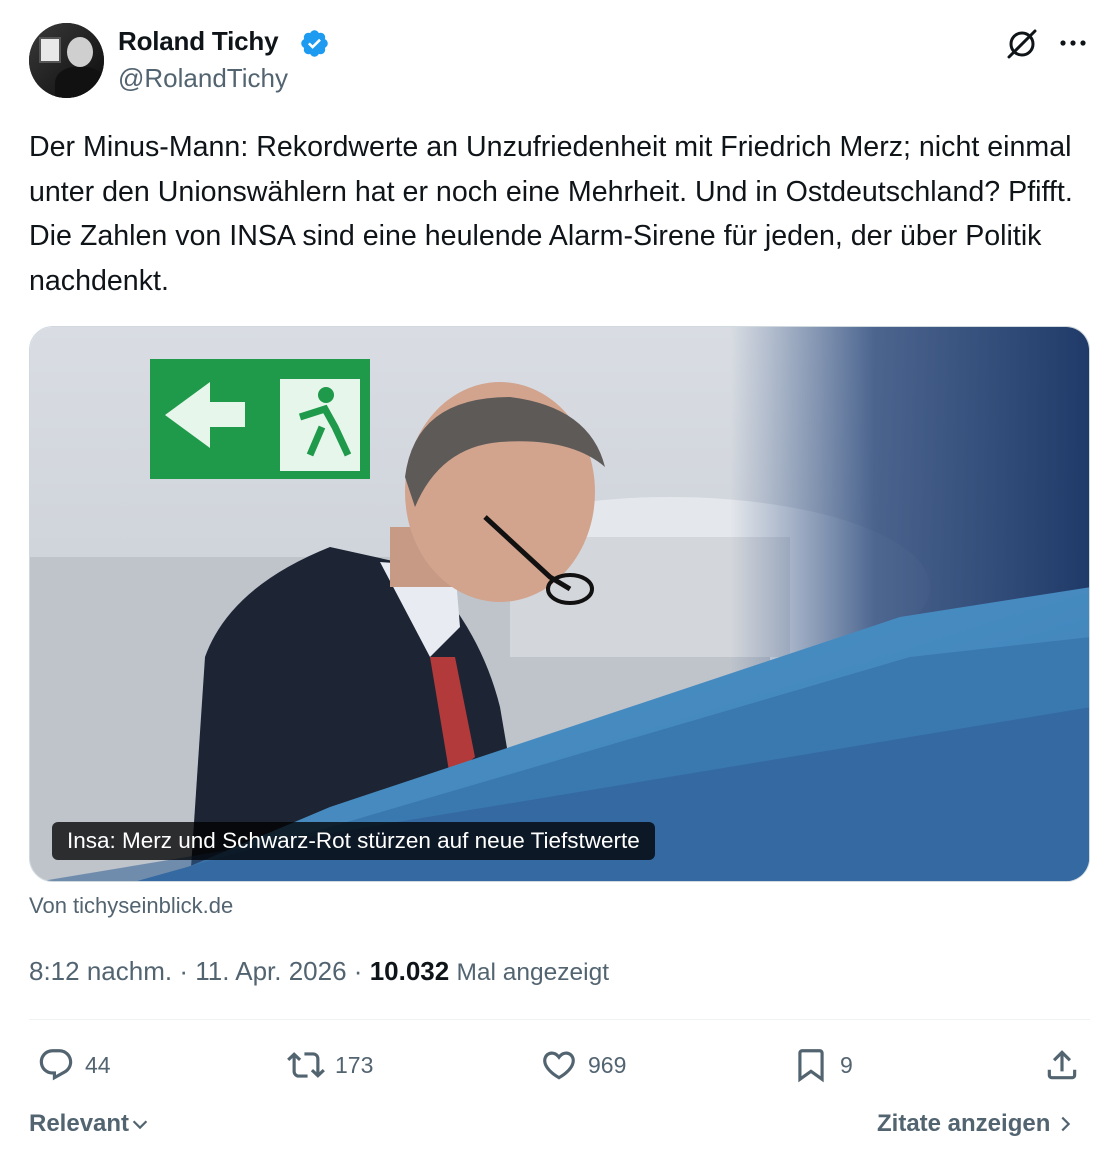 This screenshot has width=1119, height=1153. What do you see at coordinates (98, 1064) in the screenshot?
I see `reply-count: 44` at bounding box center [98, 1064].